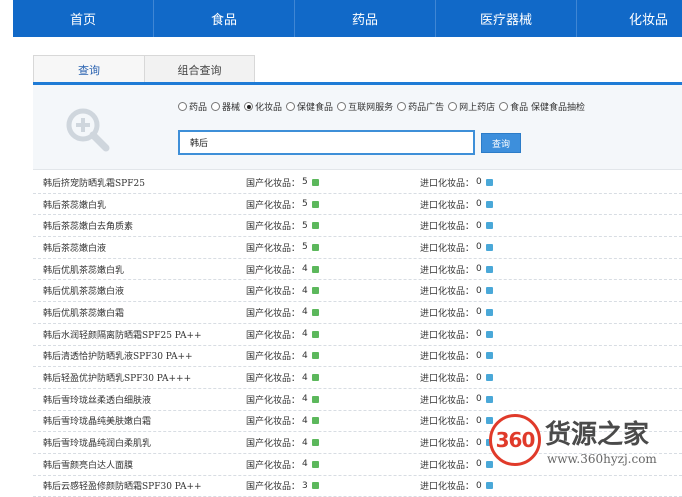  What do you see at coordinates (420, 106) in the screenshot?
I see `radio-drug-ads: 药品广告` at bounding box center [420, 106].